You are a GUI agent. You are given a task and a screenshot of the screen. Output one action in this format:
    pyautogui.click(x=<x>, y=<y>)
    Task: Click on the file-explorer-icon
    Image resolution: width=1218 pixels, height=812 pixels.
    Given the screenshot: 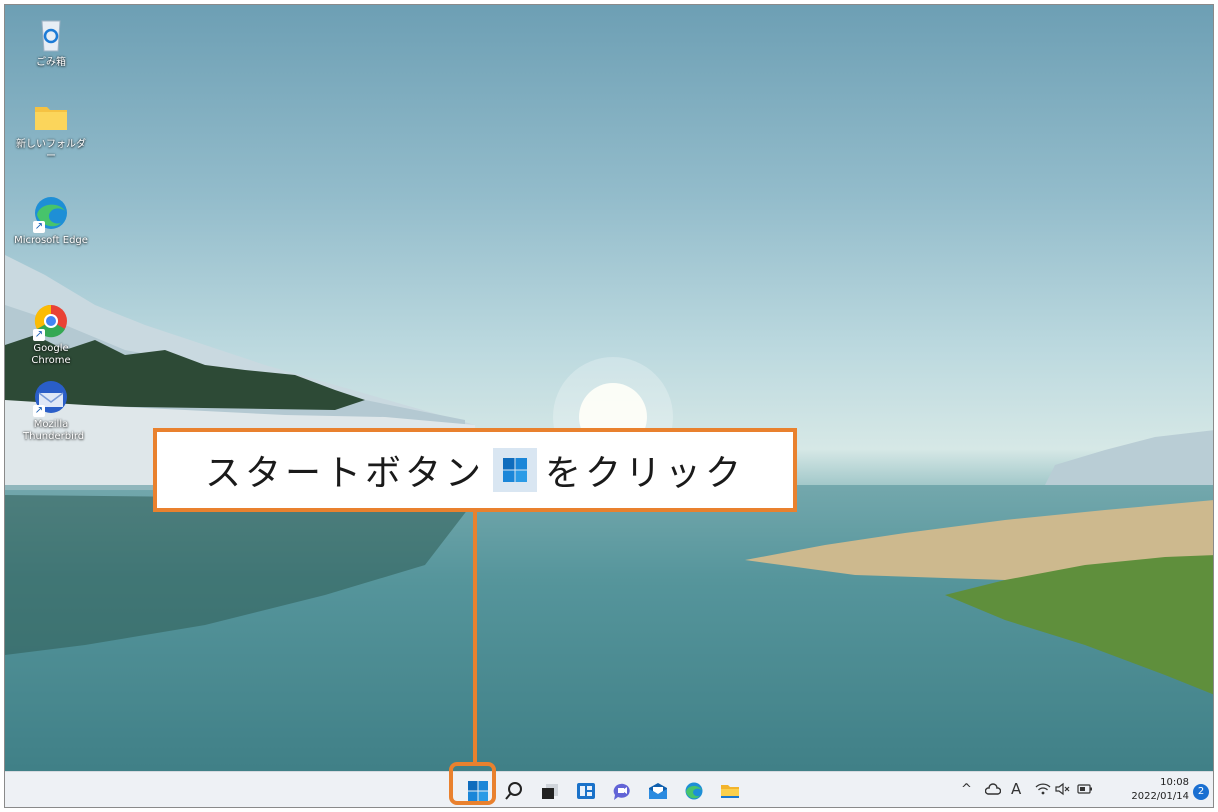 What is the action you would take?
    pyautogui.click(x=730, y=791)
    